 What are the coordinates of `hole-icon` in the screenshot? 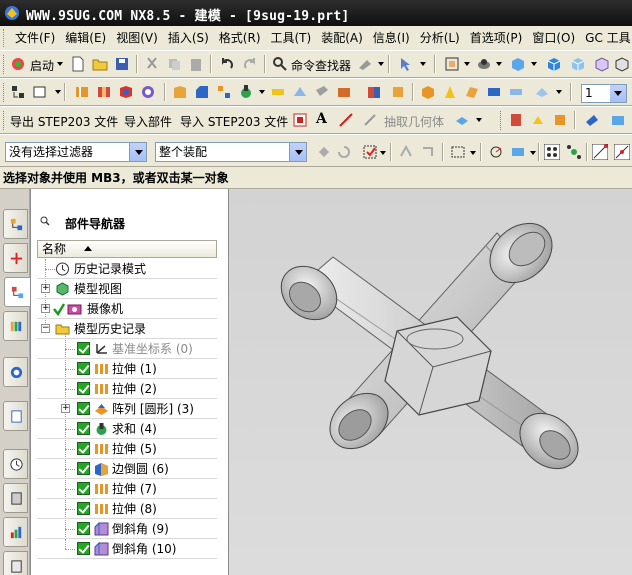 It's located at (126, 92).